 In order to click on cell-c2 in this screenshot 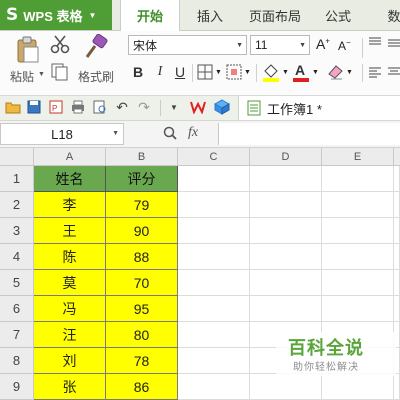, I will do `click(214, 205)`.